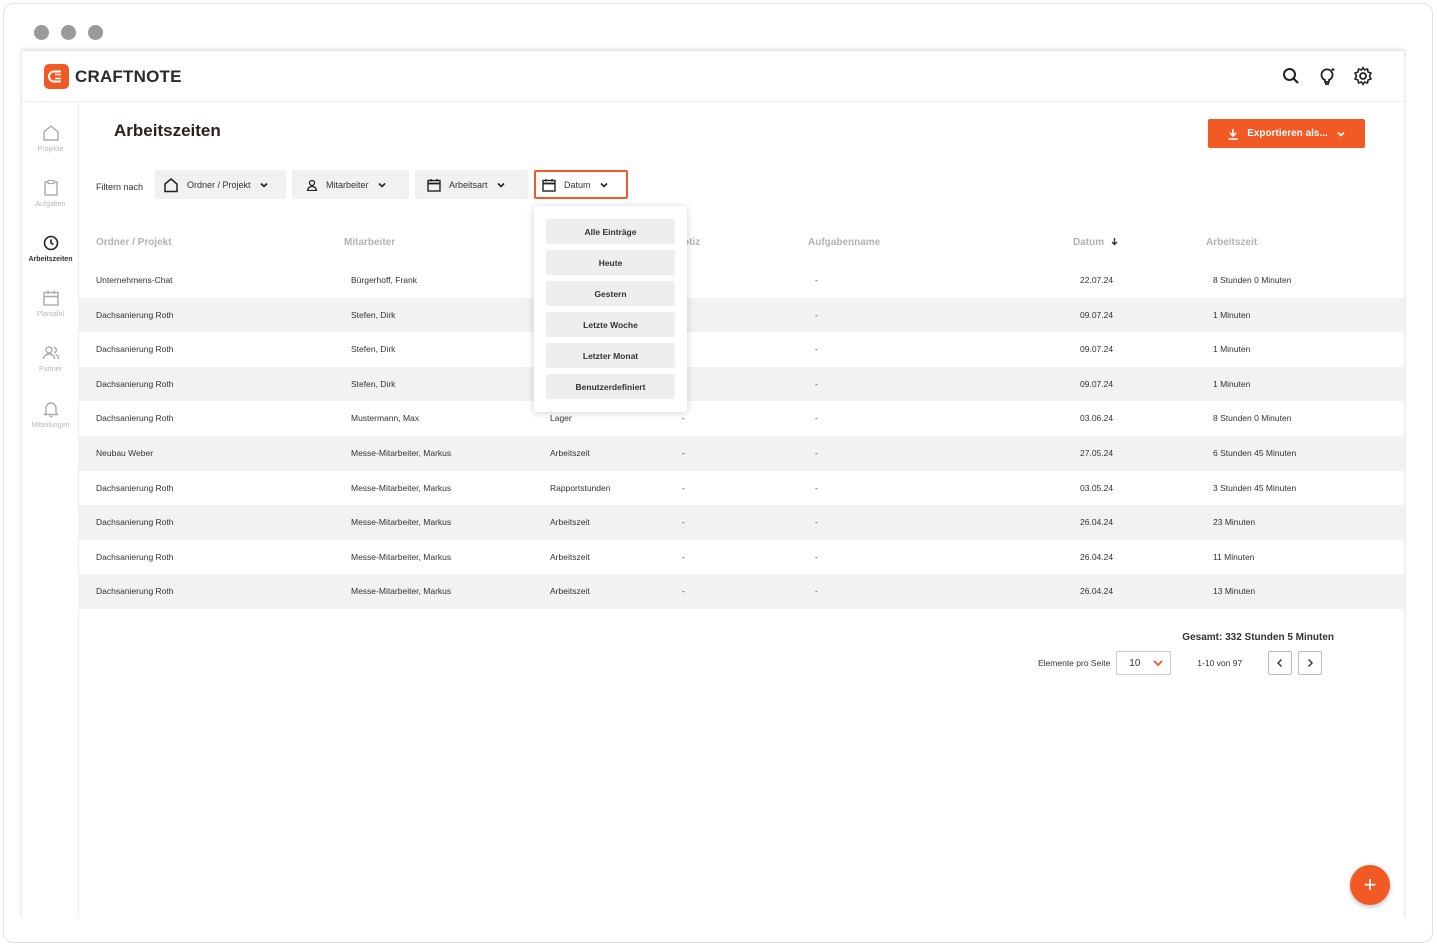 This screenshot has width=1437, height=947. Describe the element at coordinates (1097, 452) in the screenshot. I see `cell-date: 27.05.24` at that location.